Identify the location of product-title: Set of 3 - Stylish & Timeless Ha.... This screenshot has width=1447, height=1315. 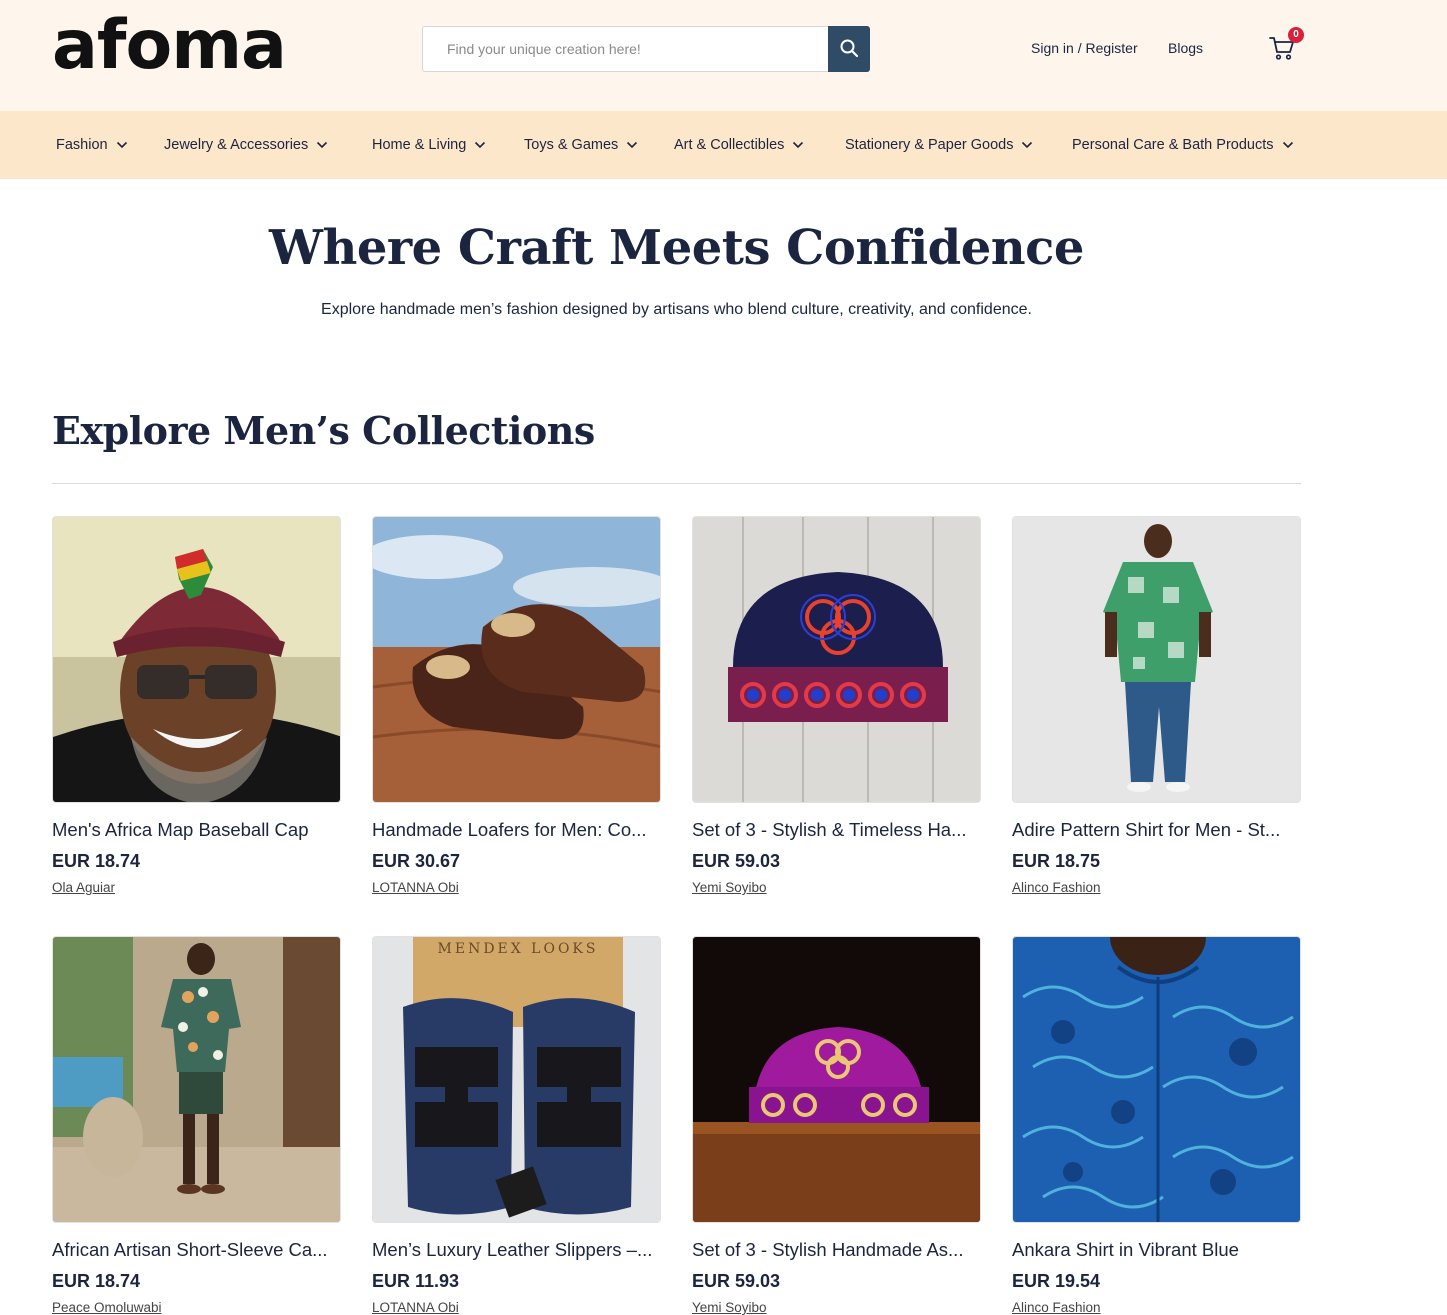
(836, 830).